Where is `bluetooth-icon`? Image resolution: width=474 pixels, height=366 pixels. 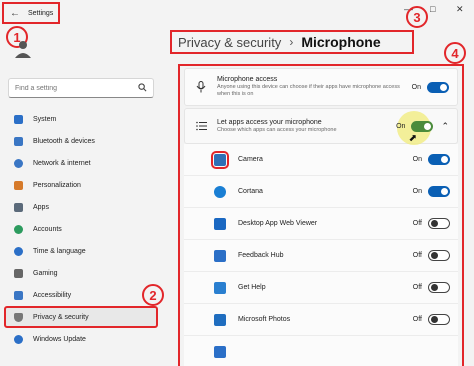
bluetooth-icon is located at coordinates (18, 141).